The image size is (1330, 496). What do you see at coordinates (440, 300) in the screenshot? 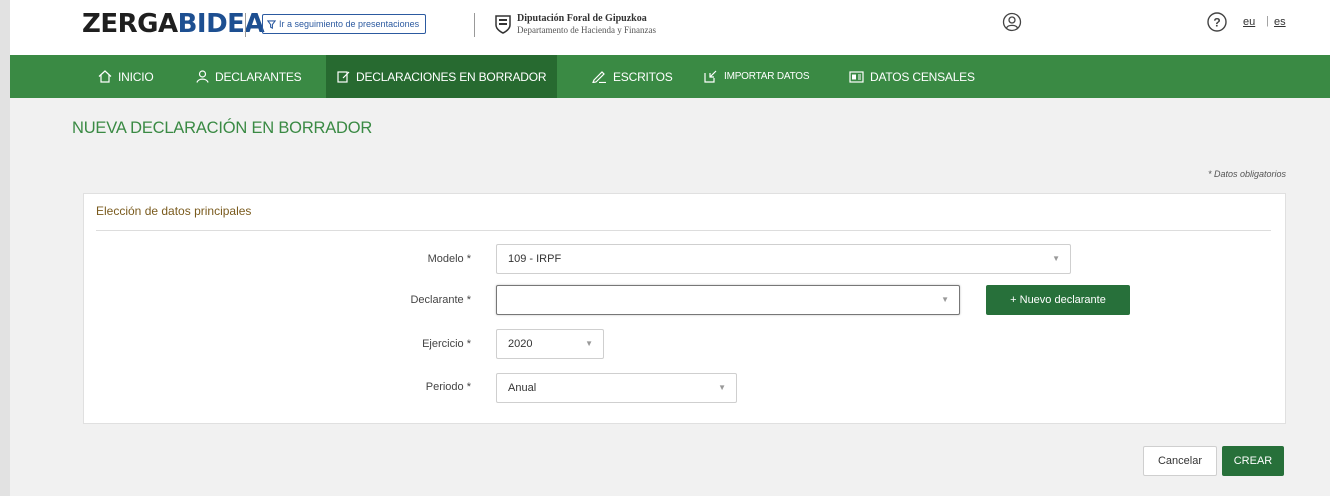
I see `declarante-label: Declarante *` at bounding box center [440, 300].